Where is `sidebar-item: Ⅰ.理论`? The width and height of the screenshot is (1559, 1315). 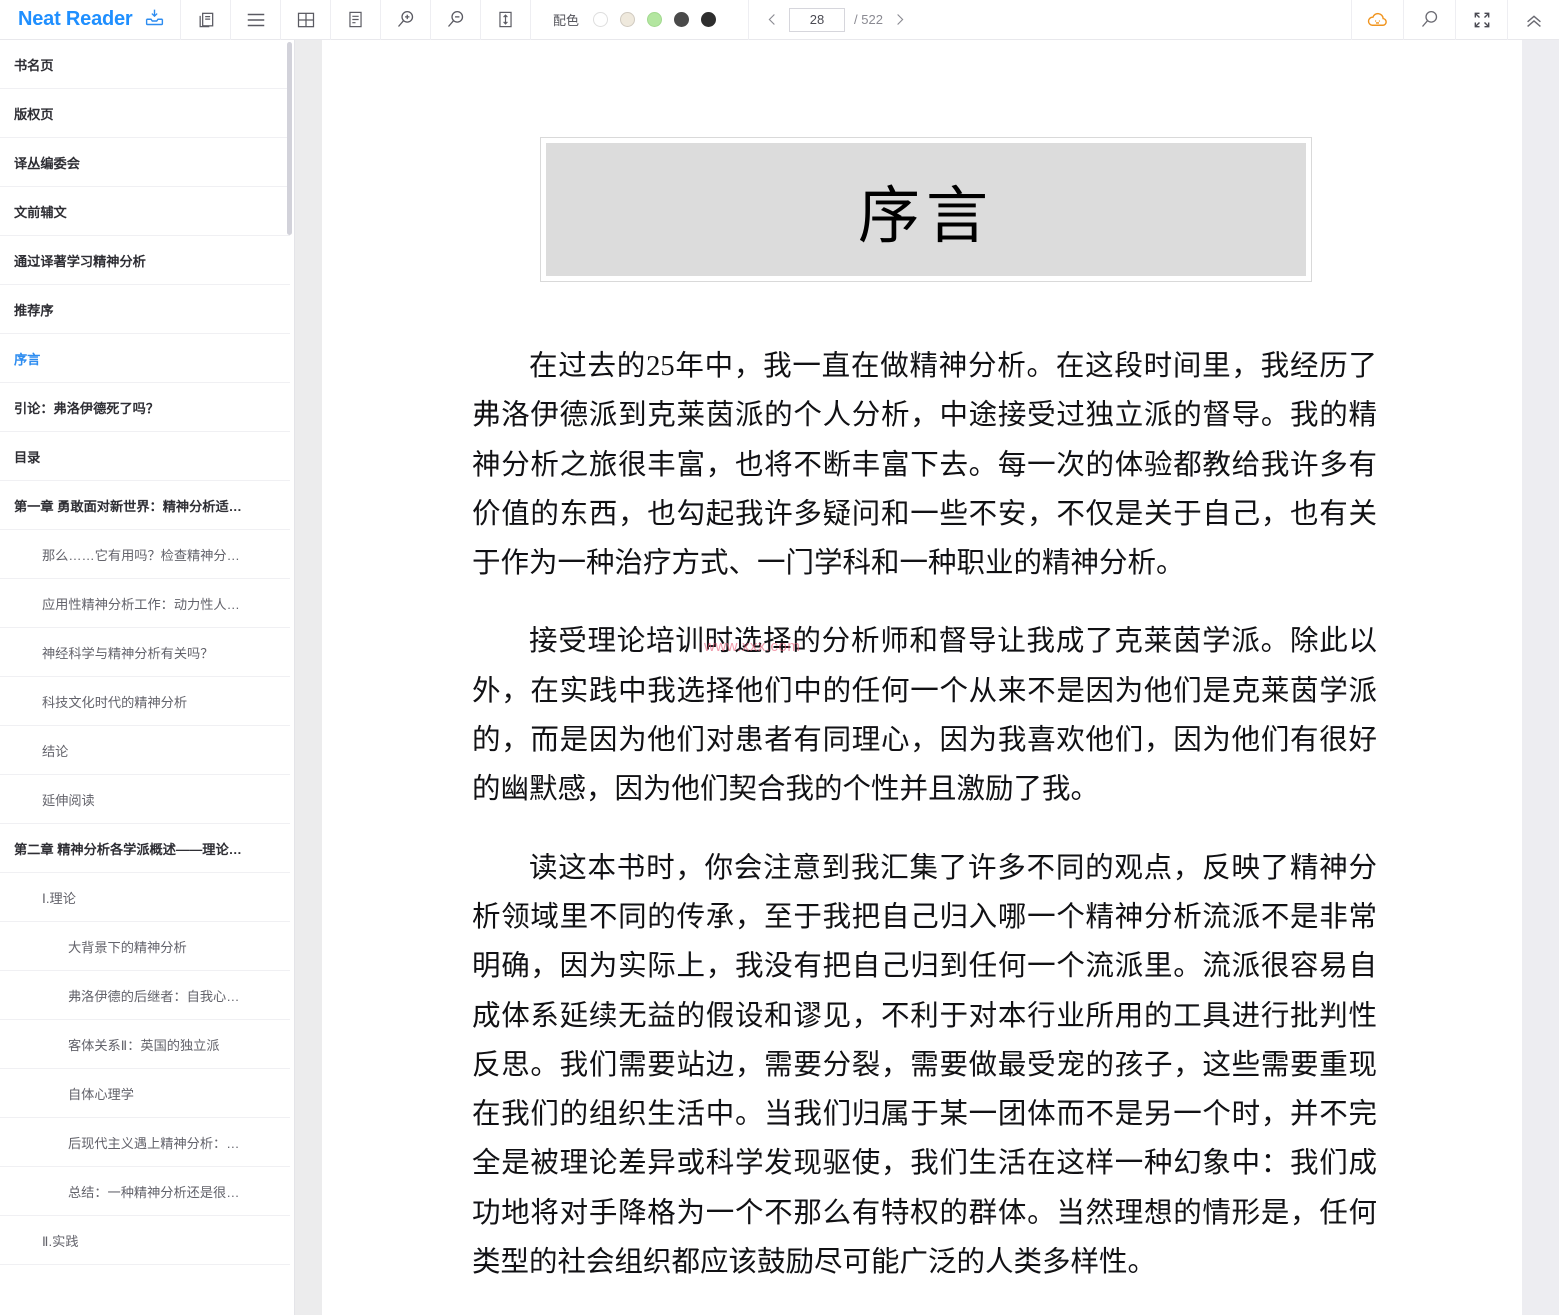 sidebar-item: Ⅰ.理论 is located at coordinates (145, 897).